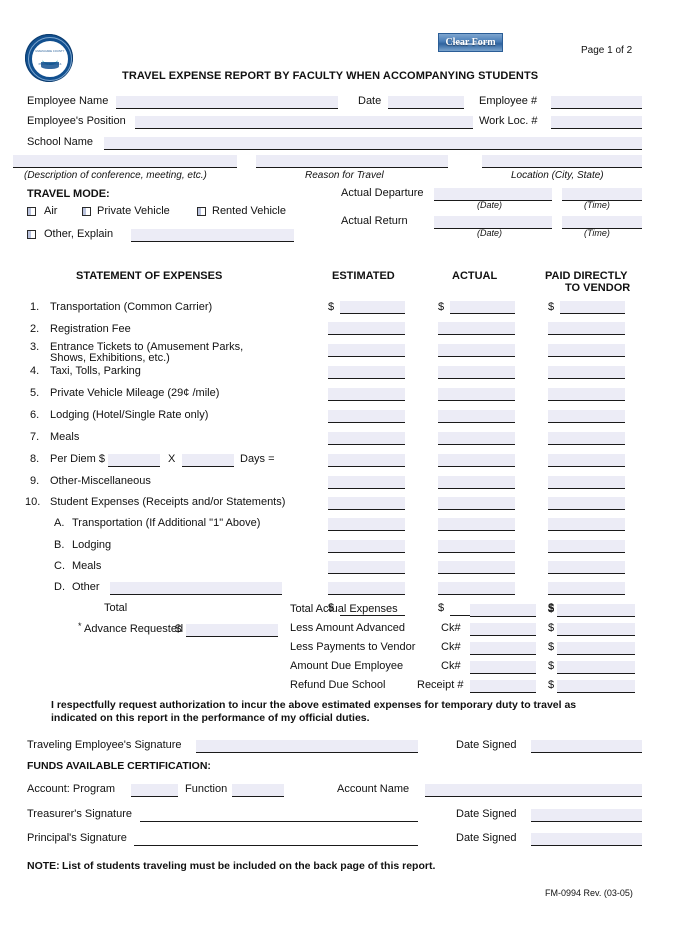 This screenshot has width=675, height=941. I want to click on travel-mode-checkbox-other, so click(31, 234).